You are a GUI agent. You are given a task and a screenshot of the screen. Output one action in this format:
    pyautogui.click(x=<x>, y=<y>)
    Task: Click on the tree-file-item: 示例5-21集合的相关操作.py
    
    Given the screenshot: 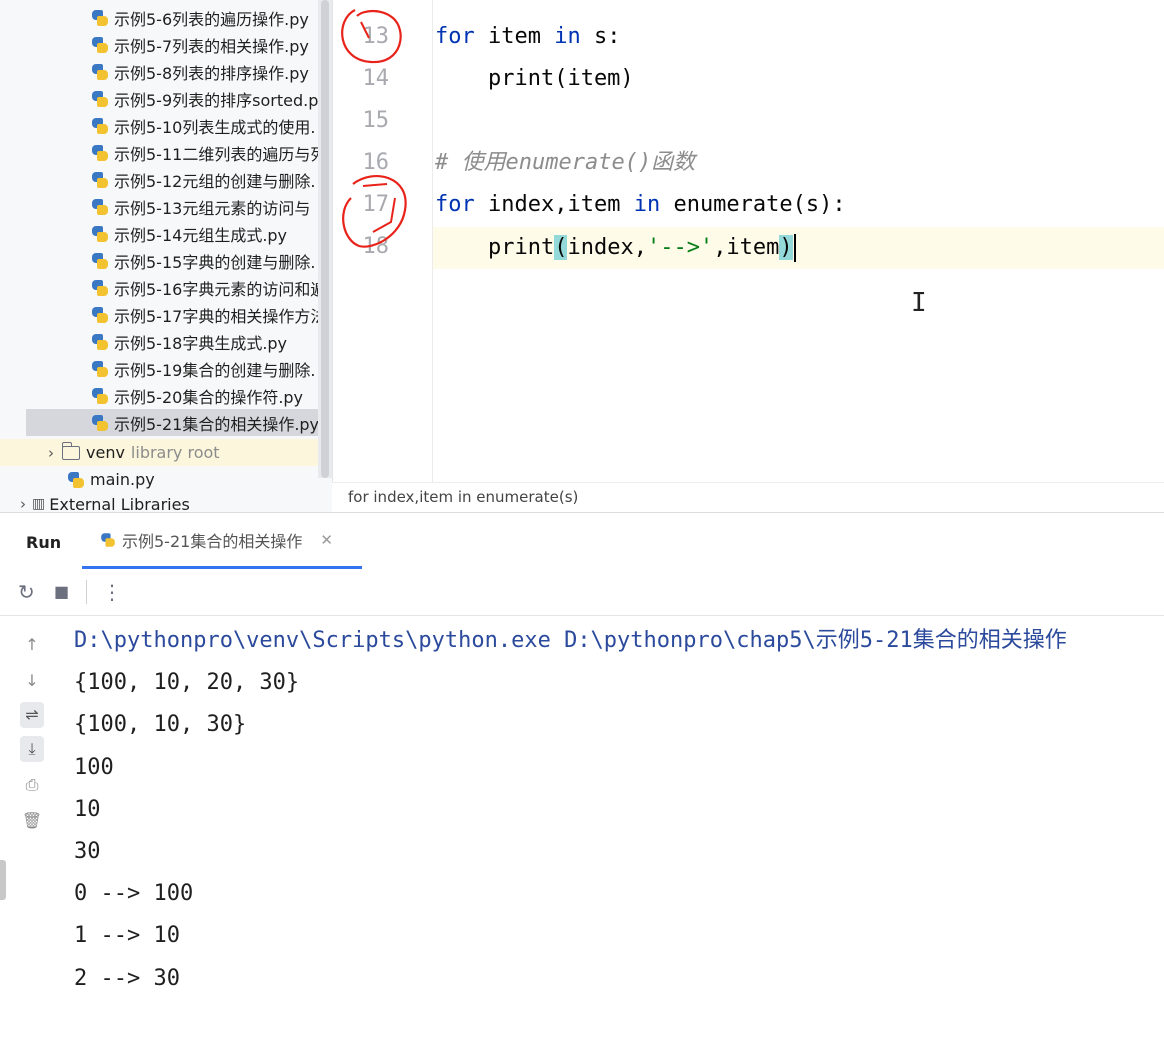 What is the action you would take?
    pyautogui.click(x=166, y=422)
    